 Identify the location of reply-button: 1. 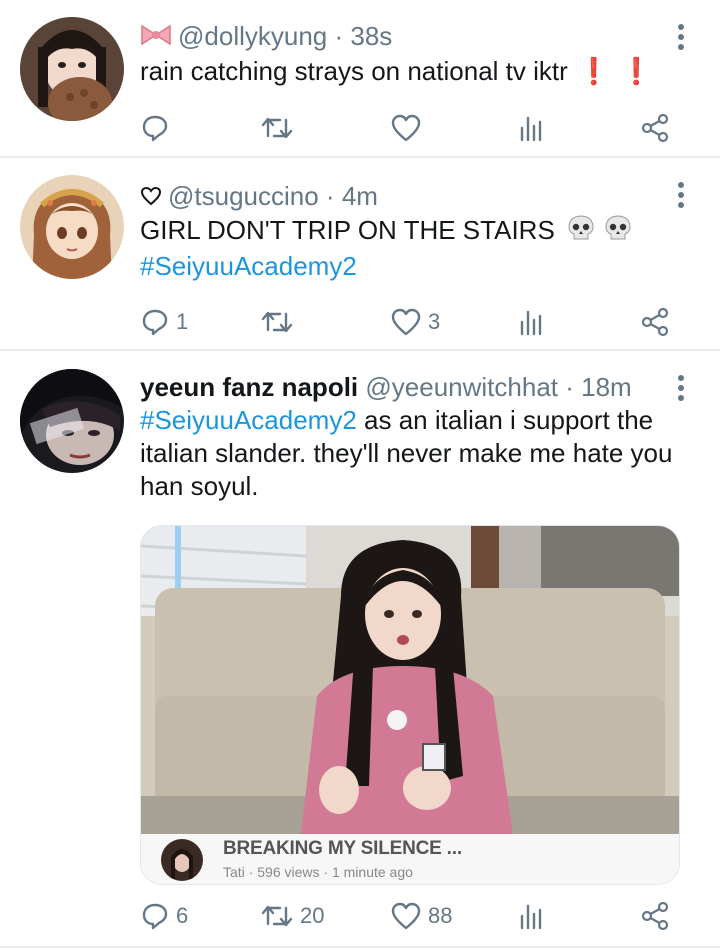
(164, 322).